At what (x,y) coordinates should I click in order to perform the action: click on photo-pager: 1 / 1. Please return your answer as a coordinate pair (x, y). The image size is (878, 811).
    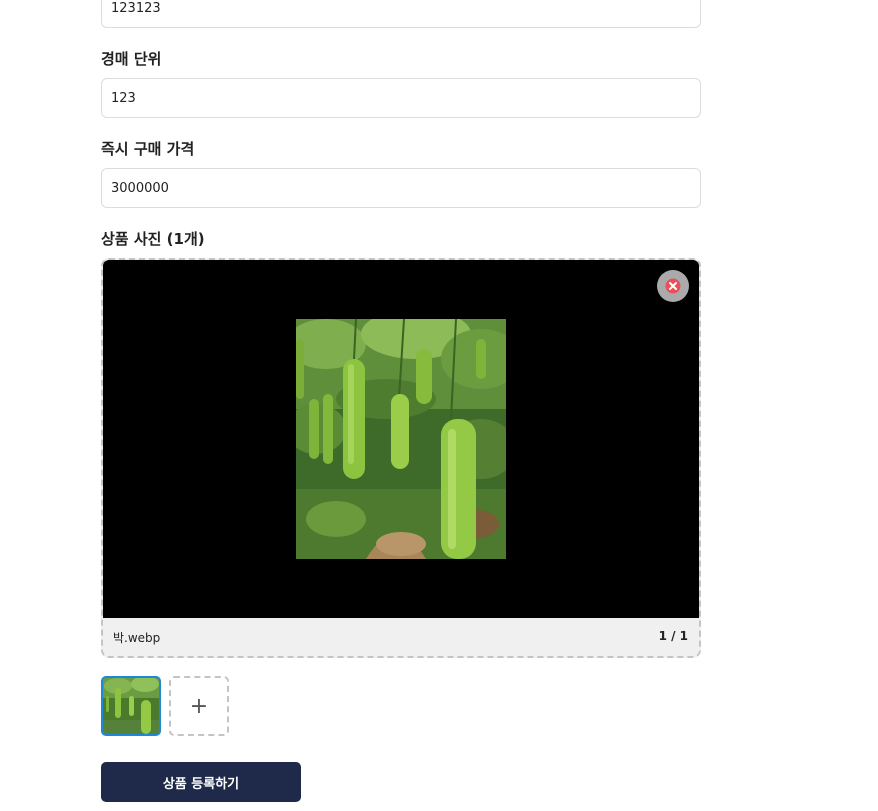
    Looking at the image, I should click on (673, 636).